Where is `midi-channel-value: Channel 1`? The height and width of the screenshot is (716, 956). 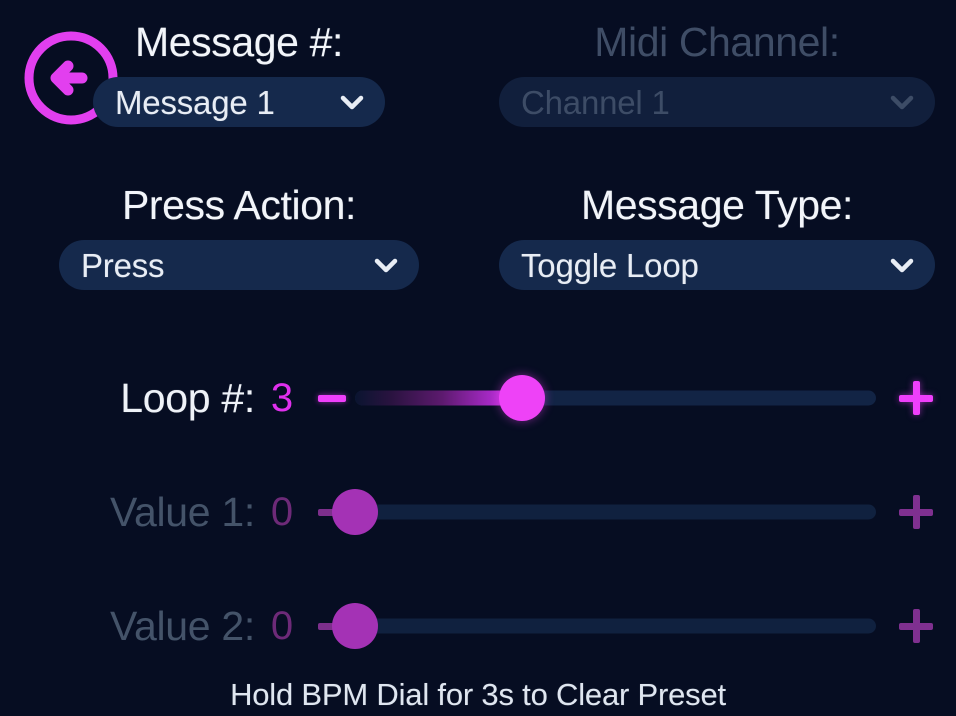 midi-channel-value: Channel 1 is located at coordinates (595, 102).